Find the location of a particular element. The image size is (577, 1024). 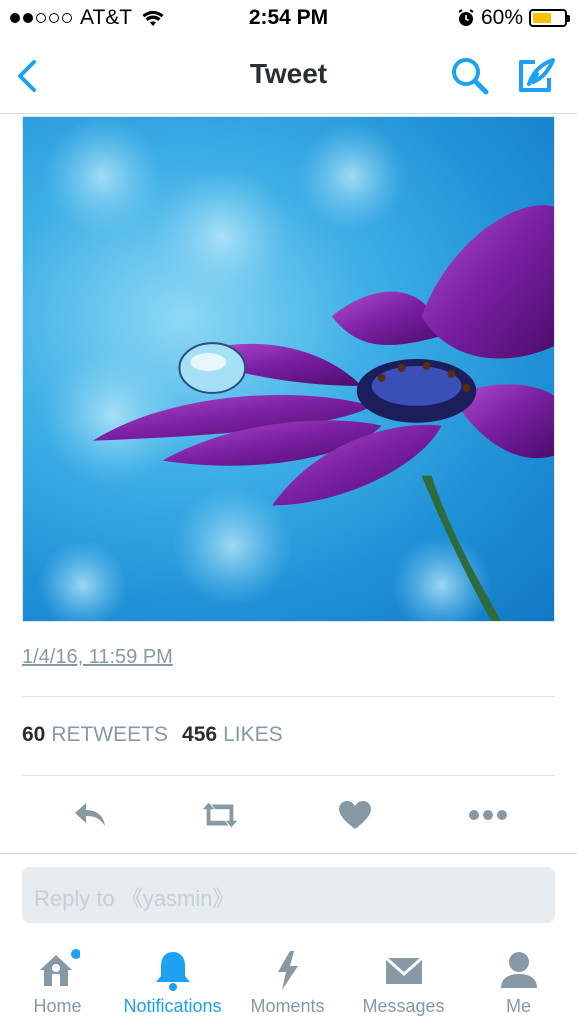

tab-notifications: Notifications is located at coordinates (172, 982).